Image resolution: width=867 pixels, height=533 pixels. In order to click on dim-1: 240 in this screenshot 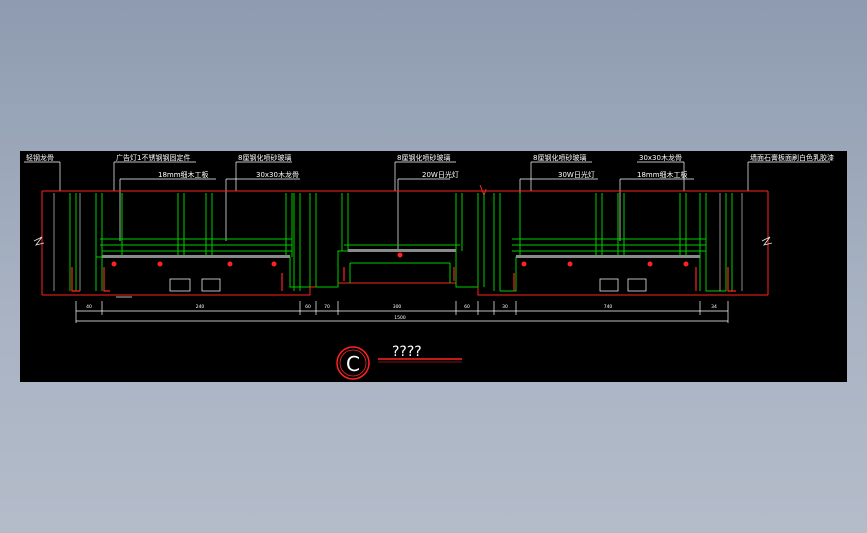, I will do `click(200, 307)`.